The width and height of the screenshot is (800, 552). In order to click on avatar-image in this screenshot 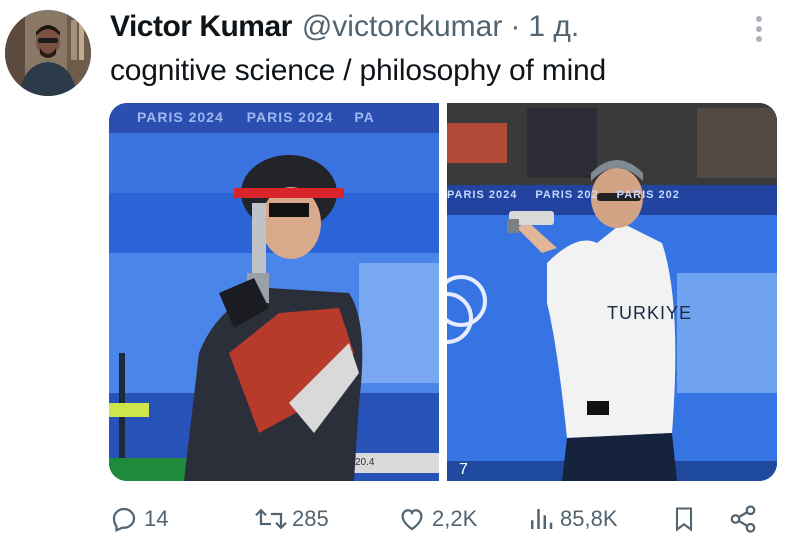, I will do `click(48, 53)`.